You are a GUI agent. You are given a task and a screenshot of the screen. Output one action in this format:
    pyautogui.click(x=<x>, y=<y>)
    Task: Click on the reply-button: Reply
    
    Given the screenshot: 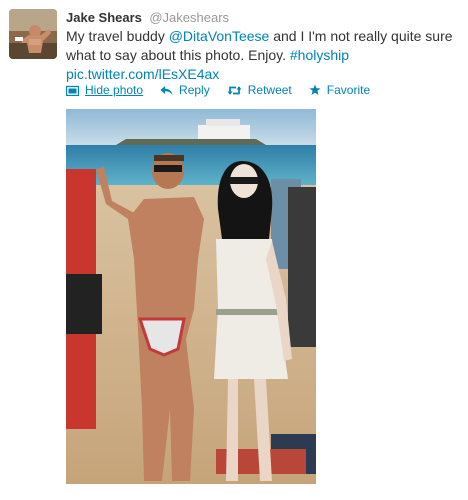 What is the action you would take?
    pyautogui.click(x=185, y=90)
    